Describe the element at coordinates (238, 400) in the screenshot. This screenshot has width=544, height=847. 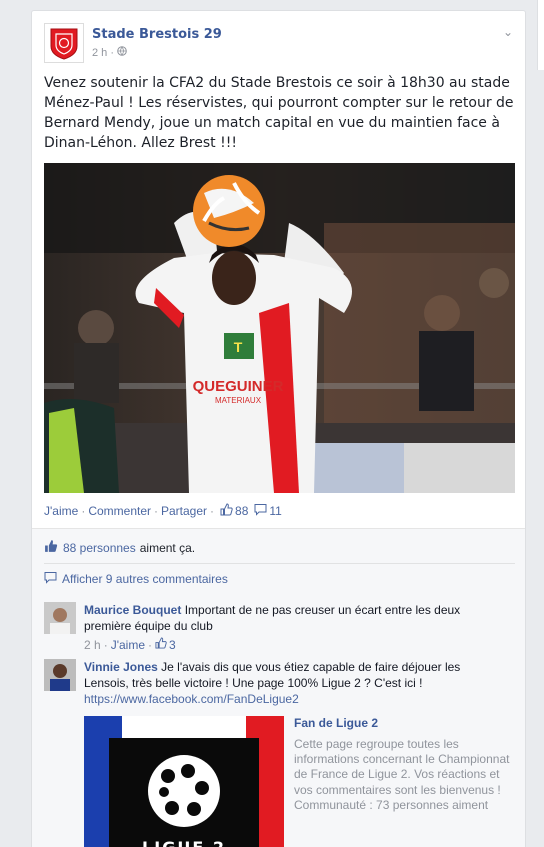
I see `sponsor-logo-subtext: MATERIAUX` at that location.